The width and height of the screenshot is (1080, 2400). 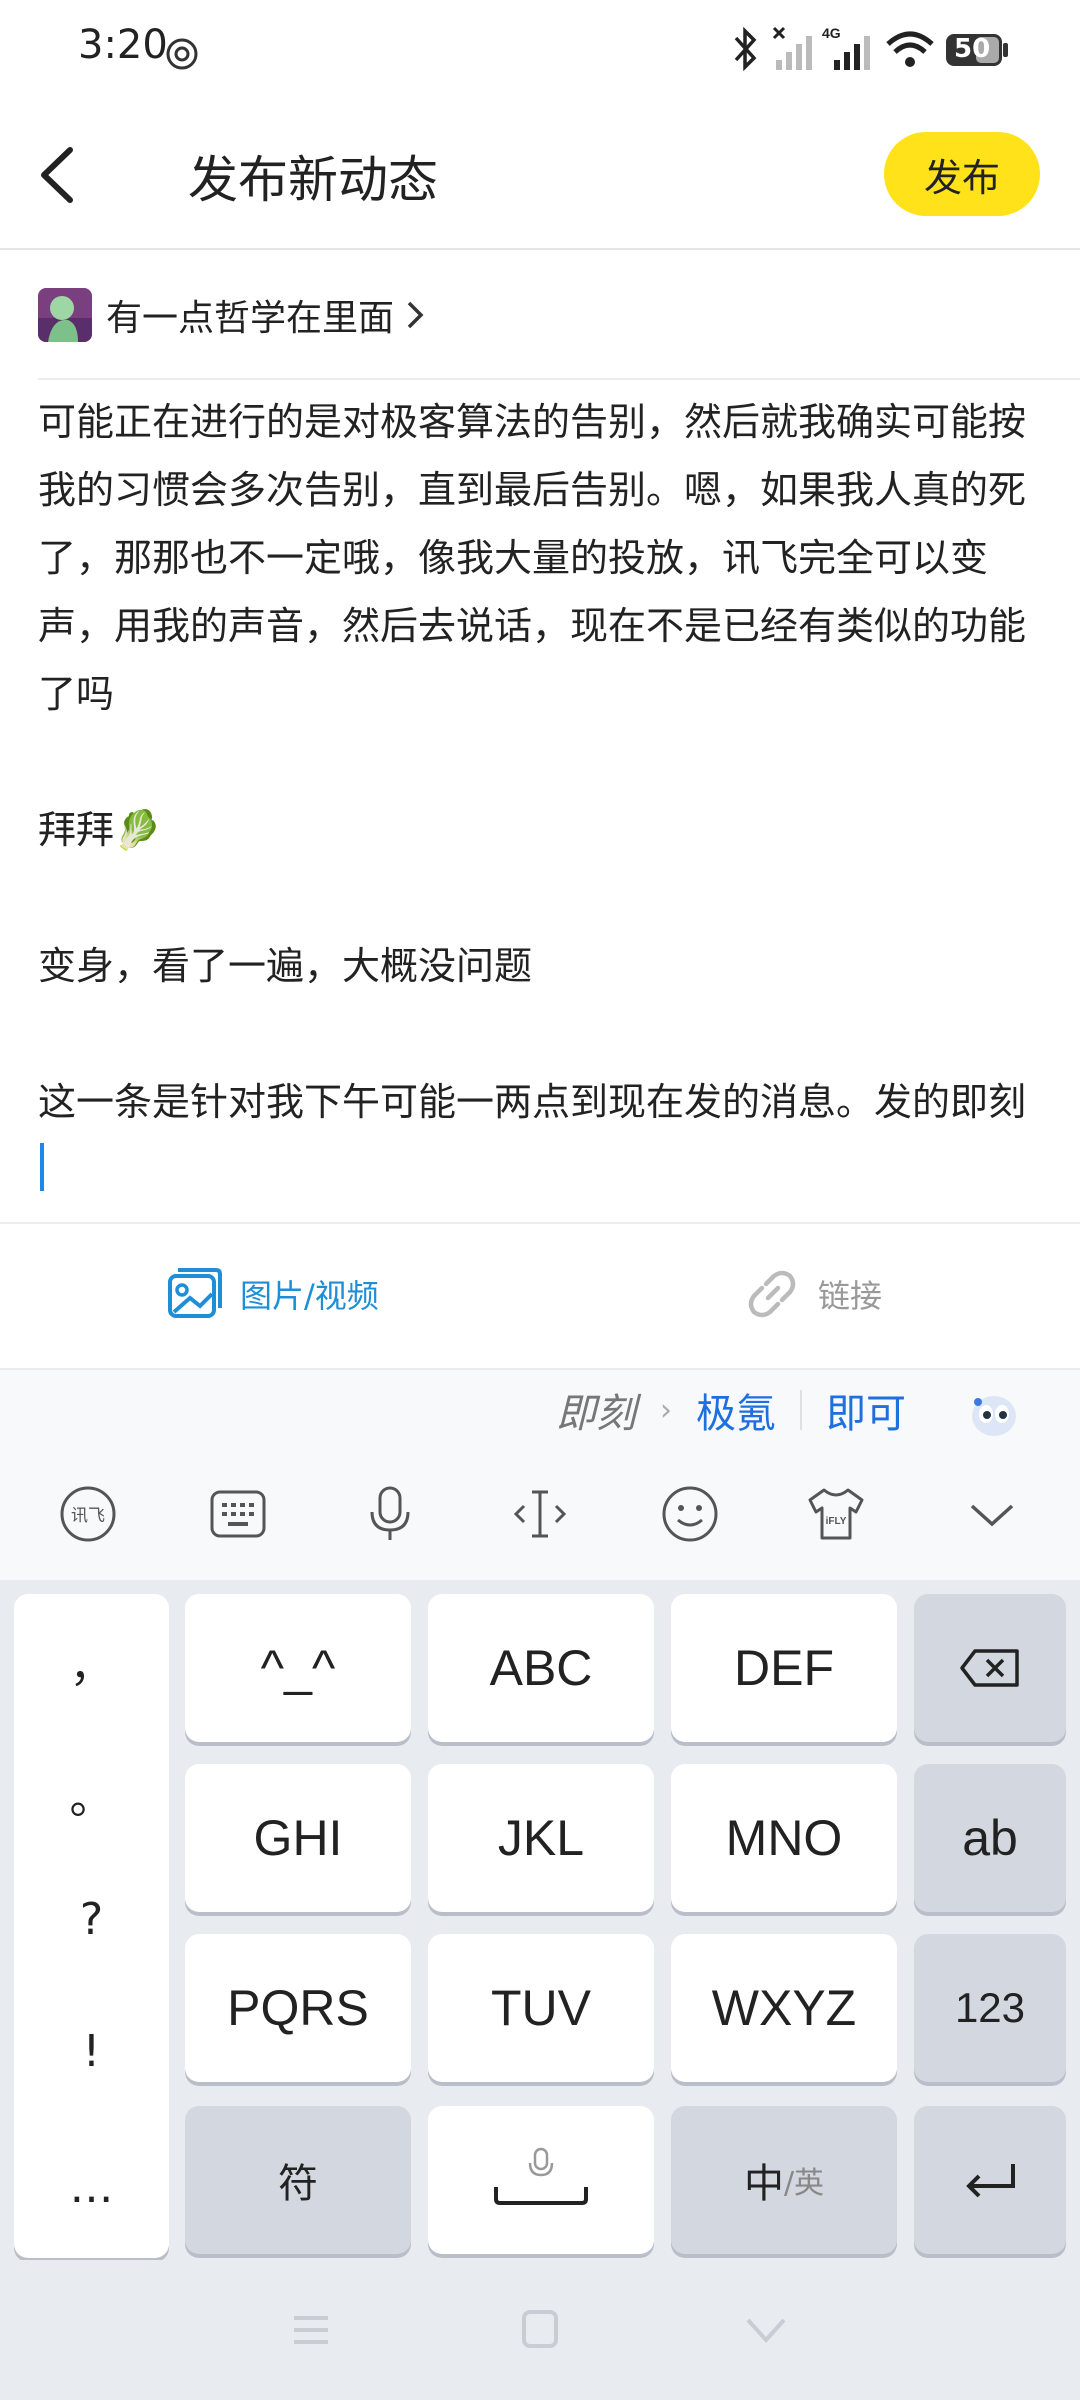 What do you see at coordinates (42, 1167) in the screenshot?
I see `text-cursor` at bounding box center [42, 1167].